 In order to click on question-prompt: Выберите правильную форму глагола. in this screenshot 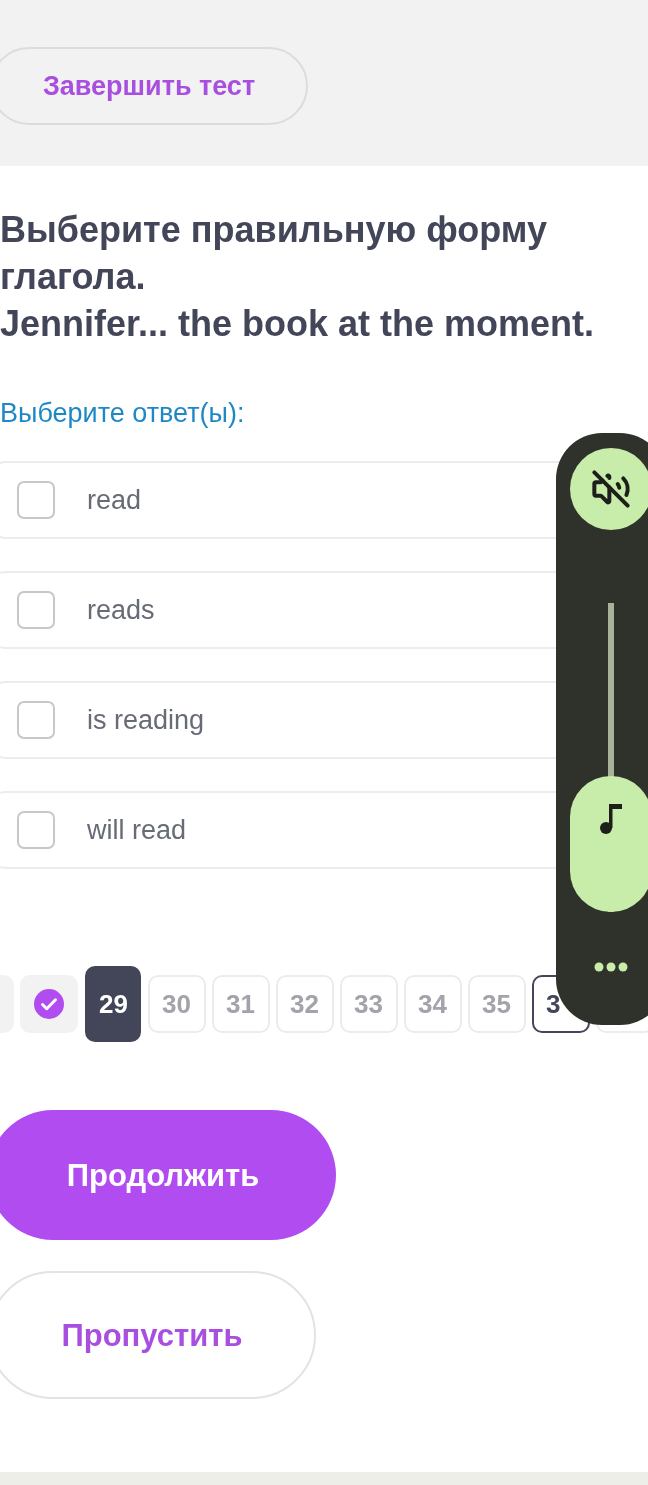, I will do `click(274, 253)`.